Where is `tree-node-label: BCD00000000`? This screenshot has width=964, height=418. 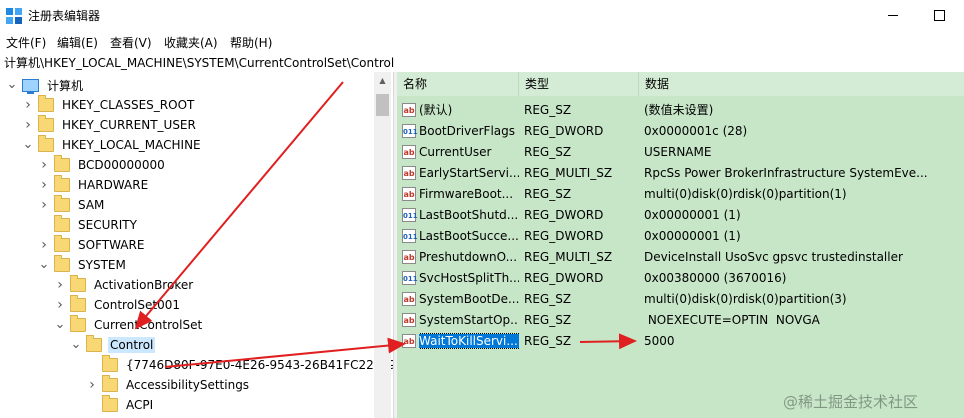
tree-node-label: BCD00000000 is located at coordinates (121, 165).